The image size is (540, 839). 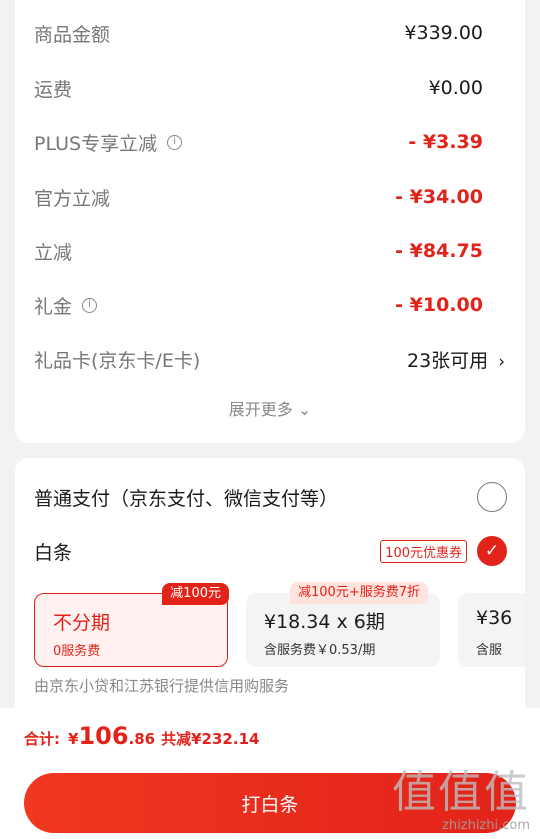 What do you see at coordinates (448, 360) in the screenshot?
I see `gift-card-count: 23张可用` at bounding box center [448, 360].